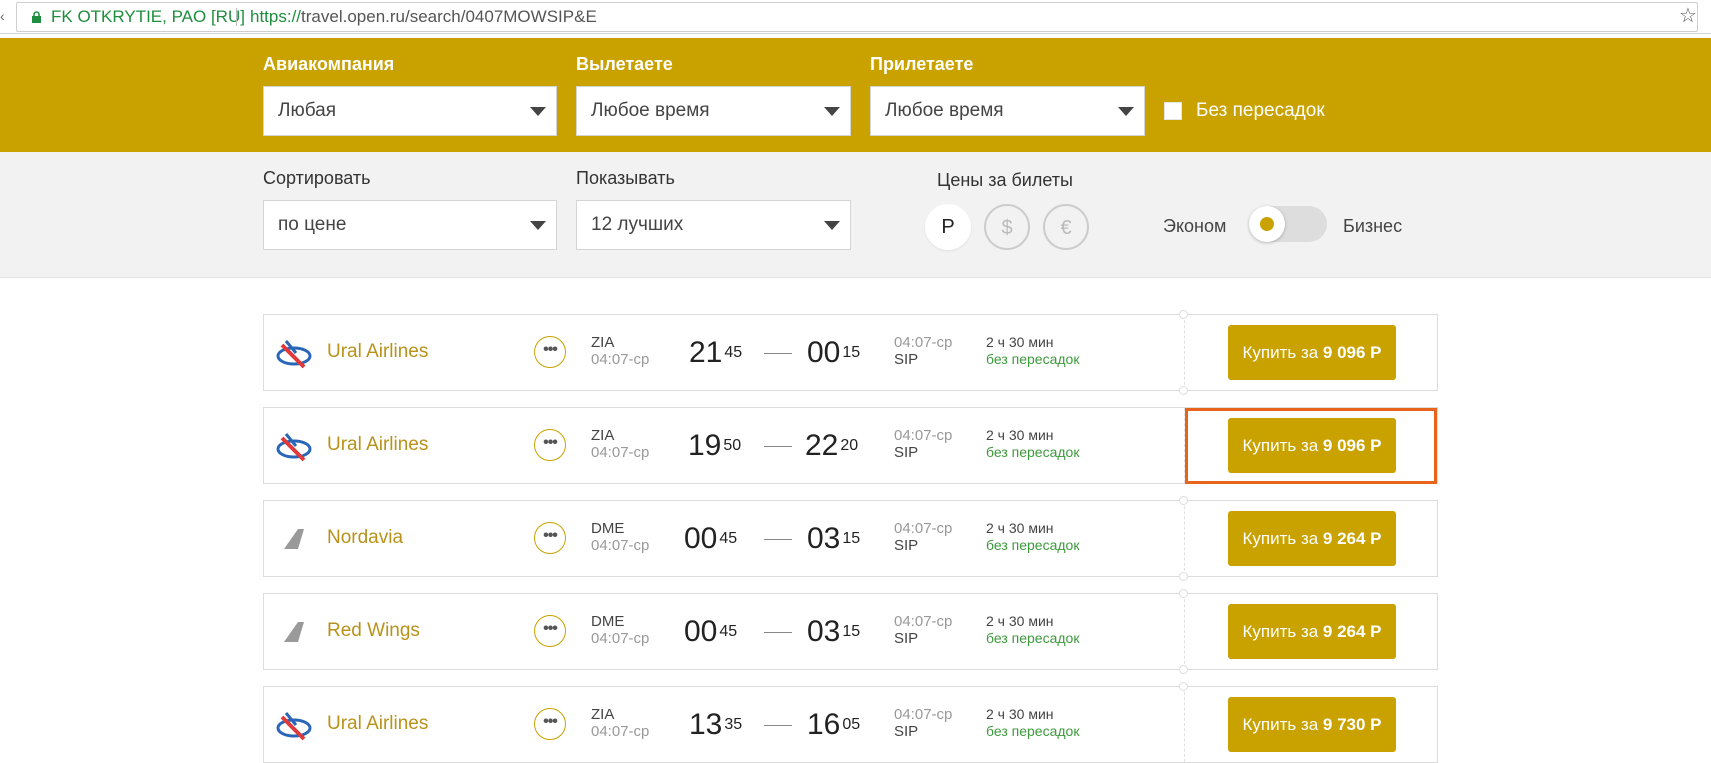 This screenshot has height=763, width=1711. Describe the element at coordinates (410, 111) in the screenshot. I see `airline-select: Любая` at that location.